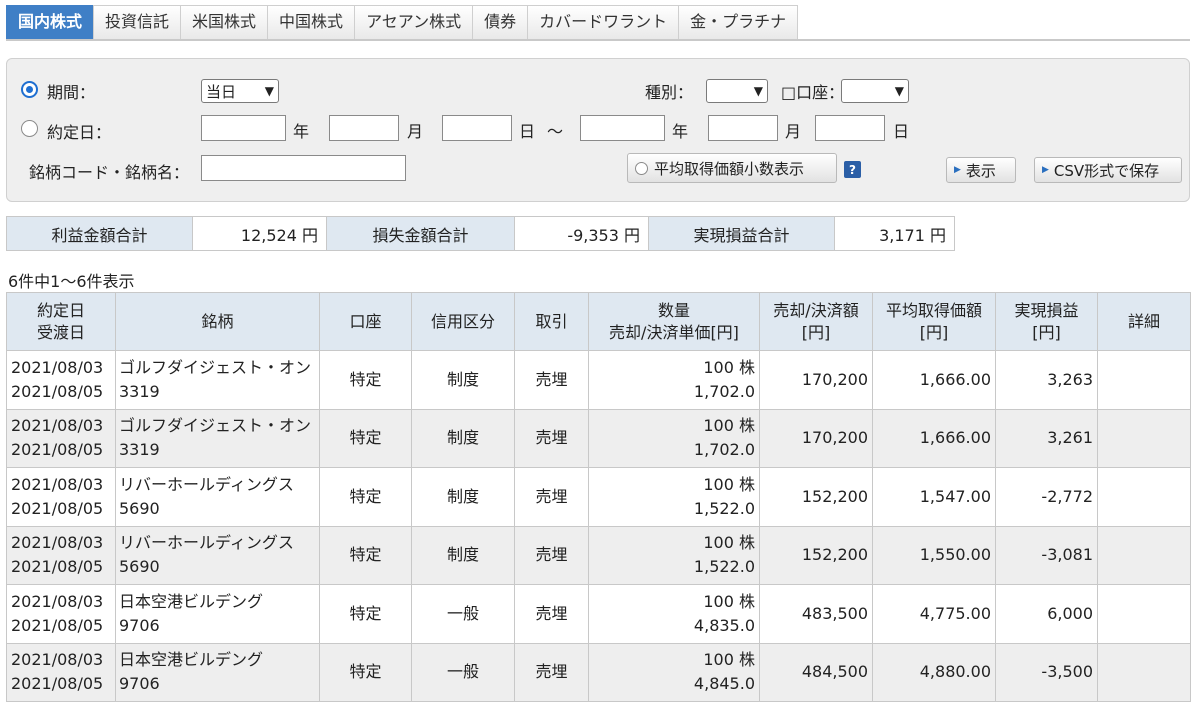 This screenshot has width=1200, height=715. Describe the element at coordinates (477, 128) in the screenshot. I see `from-day-input` at that location.